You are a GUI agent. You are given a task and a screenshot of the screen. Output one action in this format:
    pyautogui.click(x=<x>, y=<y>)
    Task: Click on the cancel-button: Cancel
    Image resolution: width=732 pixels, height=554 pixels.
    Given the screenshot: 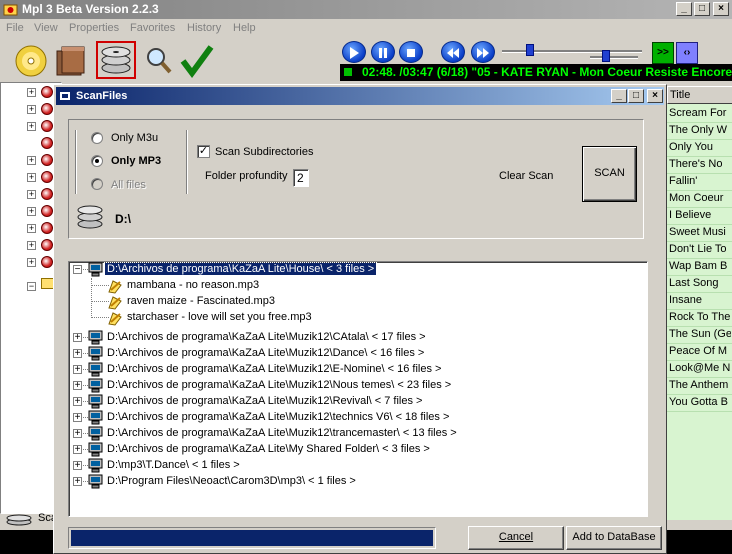 What is the action you would take?
    pyautogui.click(x=516, y=538)
    